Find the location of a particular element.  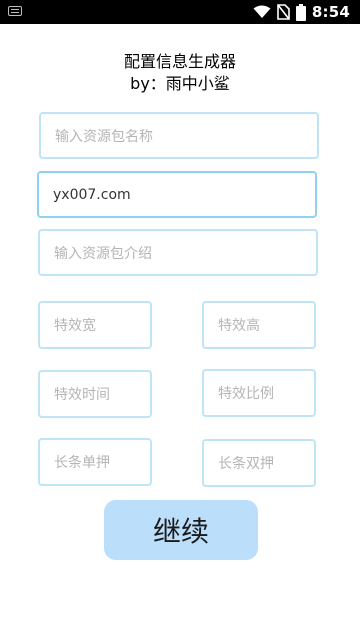

continue-button: 继续 is located at coordinates (181, 530).